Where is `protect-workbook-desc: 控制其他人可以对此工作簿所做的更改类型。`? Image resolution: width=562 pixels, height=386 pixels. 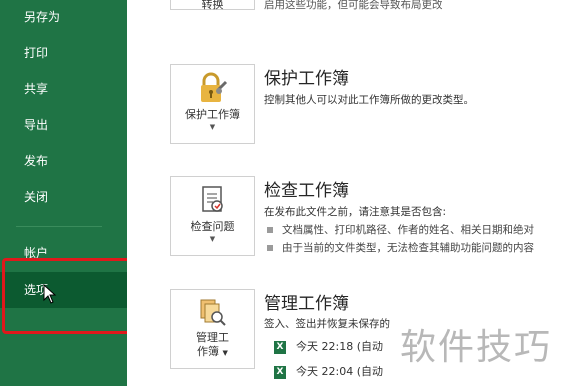
protect-workbook-desc: 控制其他人可以对此工作簿所做的更改类型。 is located at coordinates (369, 100).